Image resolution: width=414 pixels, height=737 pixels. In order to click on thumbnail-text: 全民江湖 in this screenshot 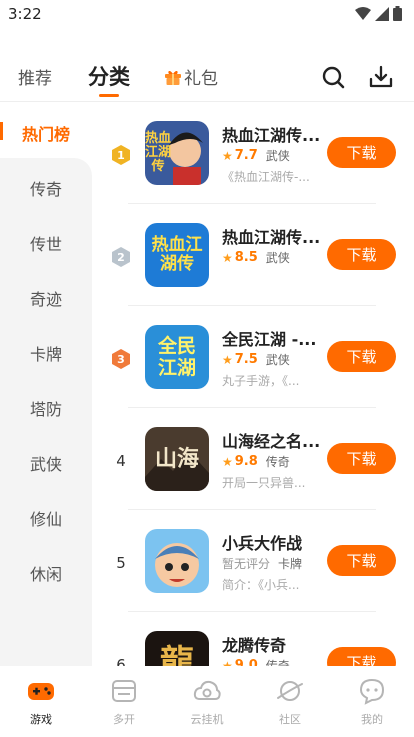, I will do `click(176, 357)`.